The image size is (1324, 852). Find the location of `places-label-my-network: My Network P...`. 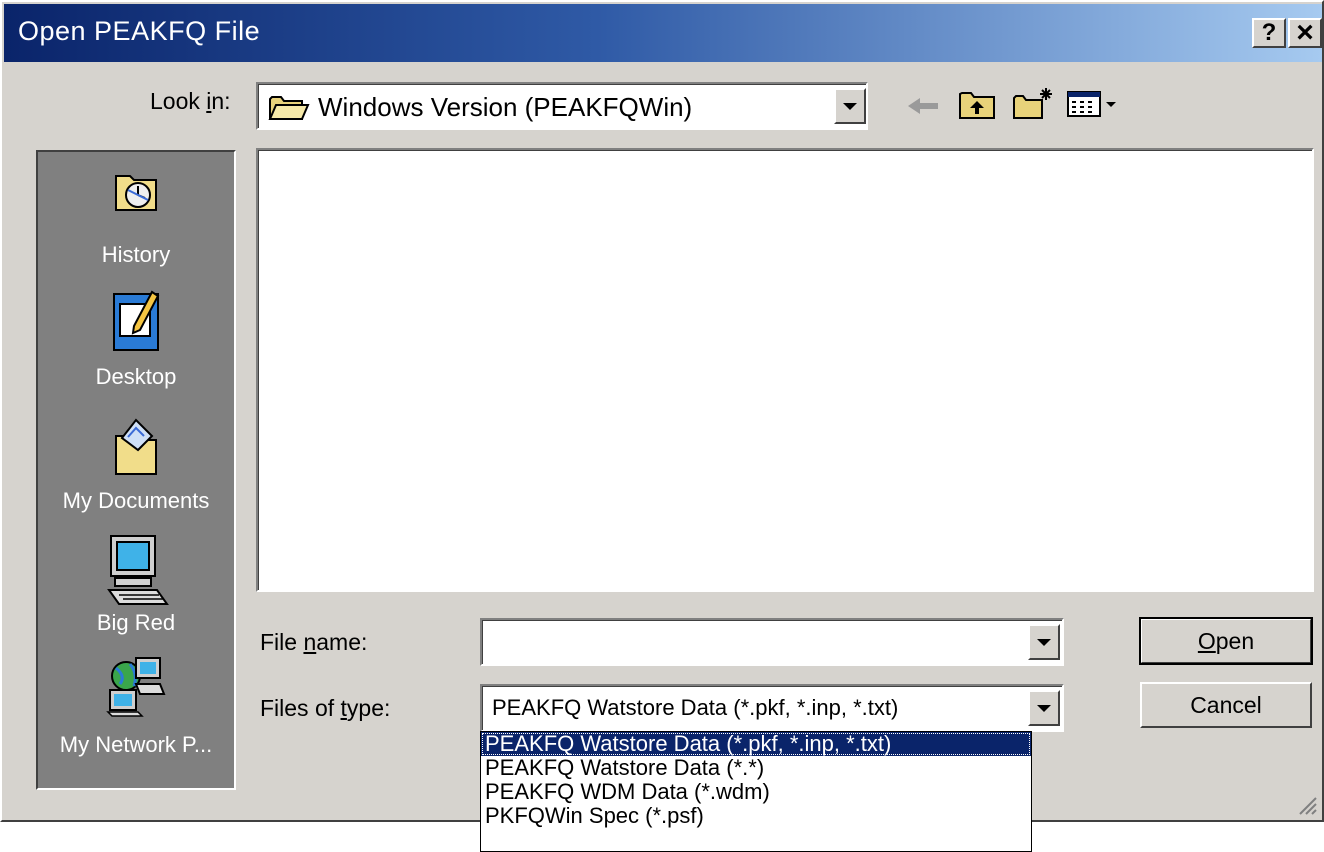

places-label-my-network: My Network P... is located at coordinates (136, 744).